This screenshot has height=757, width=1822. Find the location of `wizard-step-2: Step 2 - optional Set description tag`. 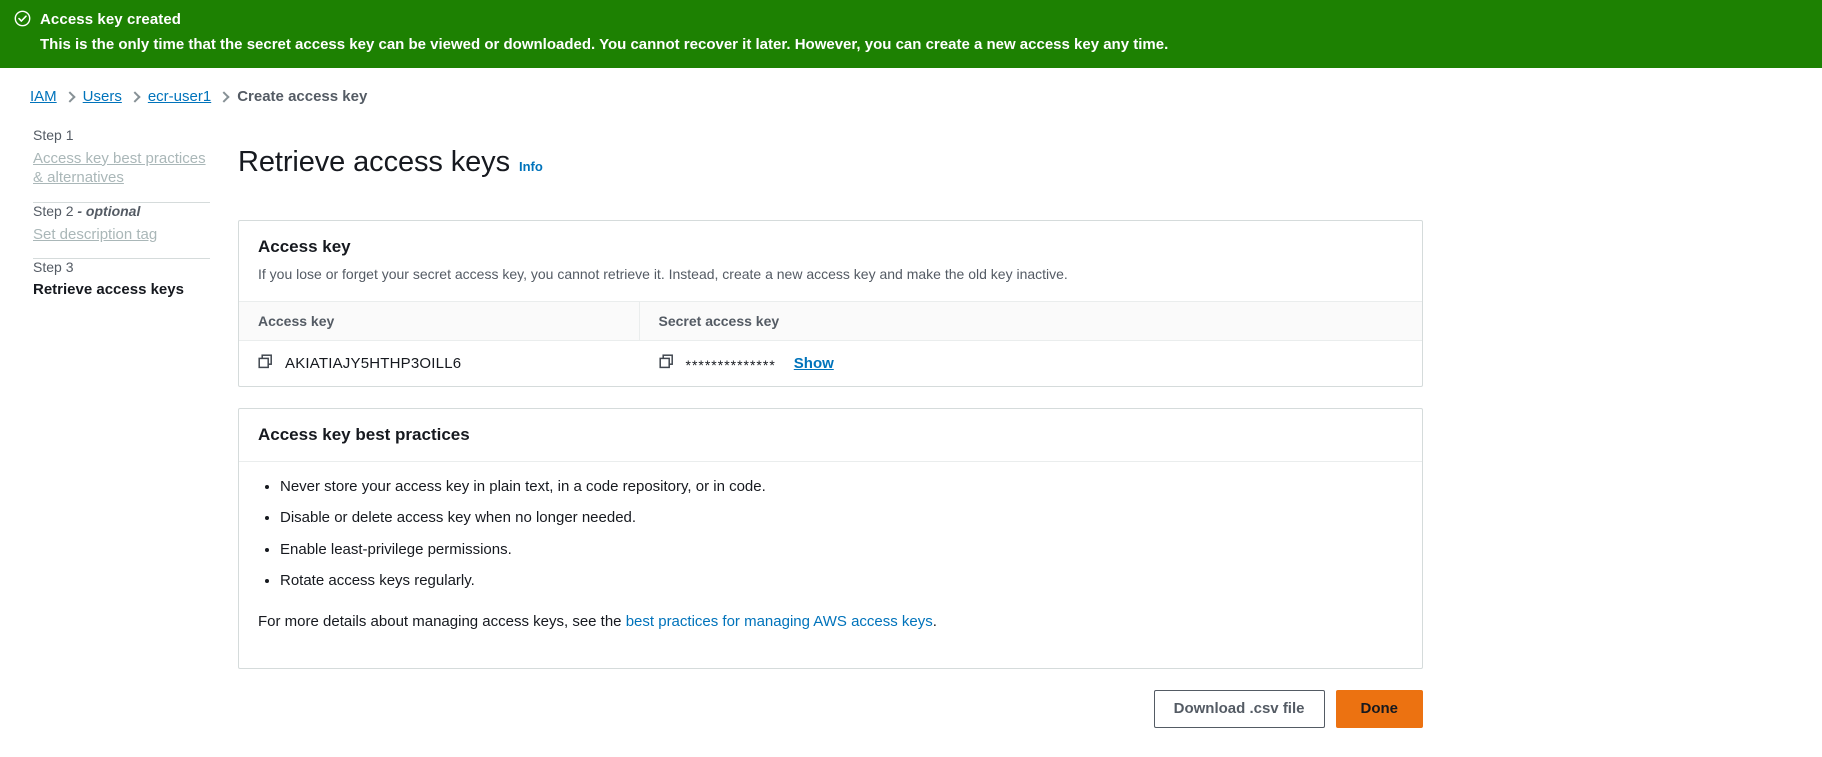

wizard-step-2: Step 2 - optional Set description tag is located at coordinates (121, 231).